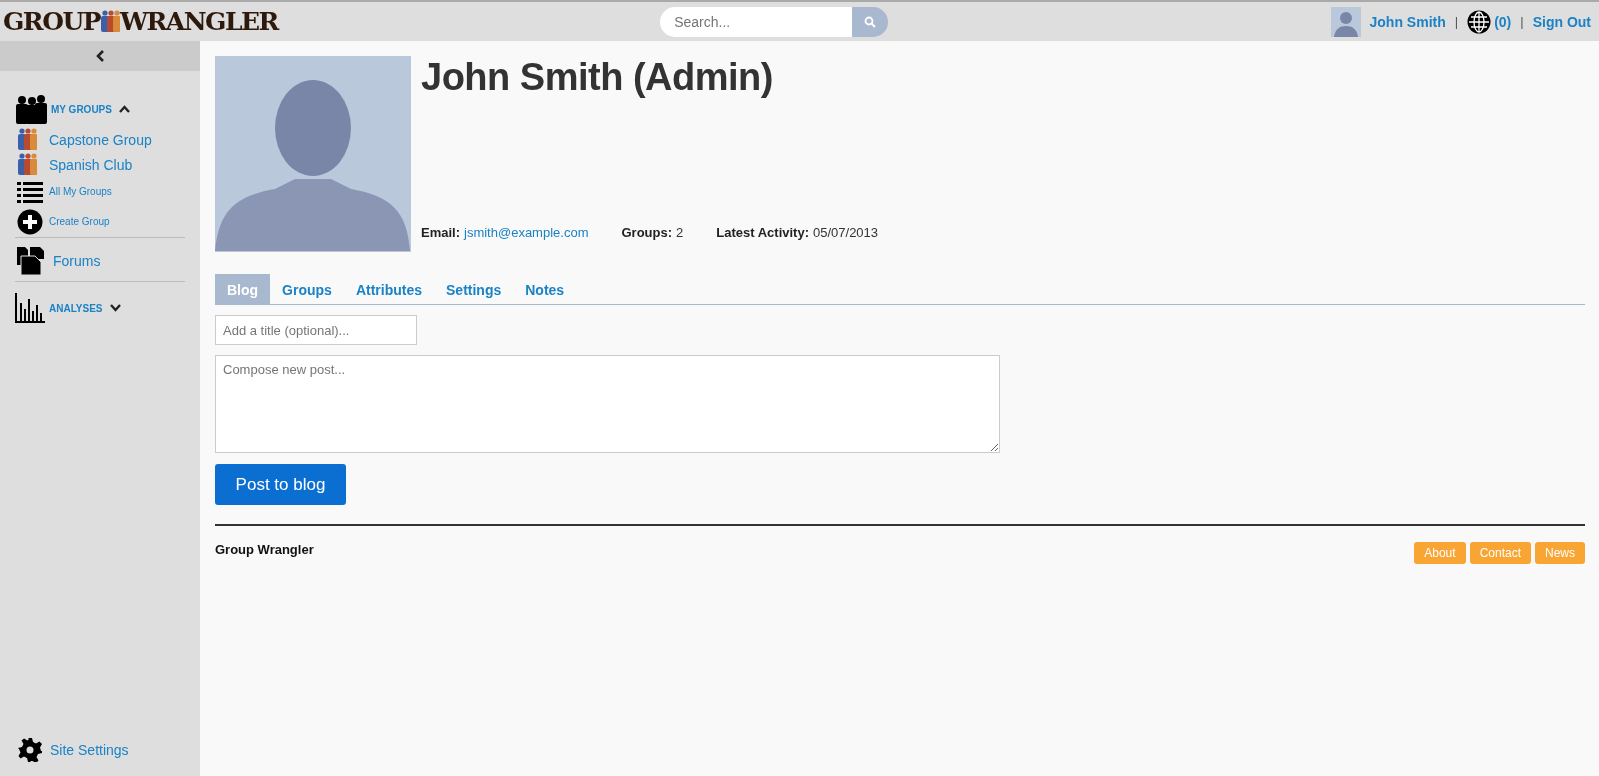  I want to click on site-settings-link: Site Settings, so click(100, 753).